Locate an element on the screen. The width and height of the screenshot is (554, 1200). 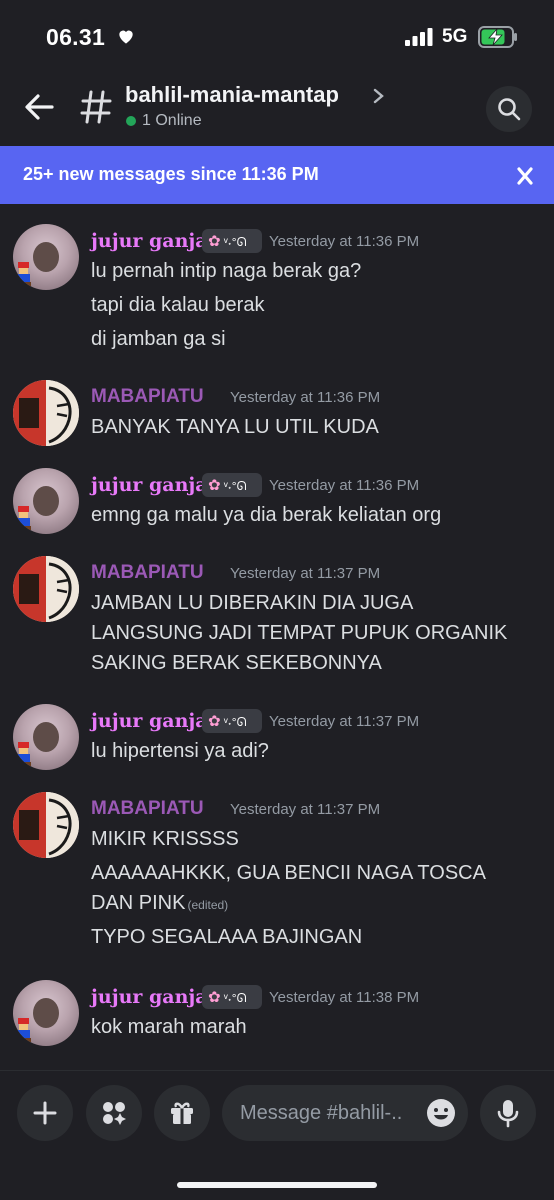
apps-icon is located at coordinates (114, 1113).